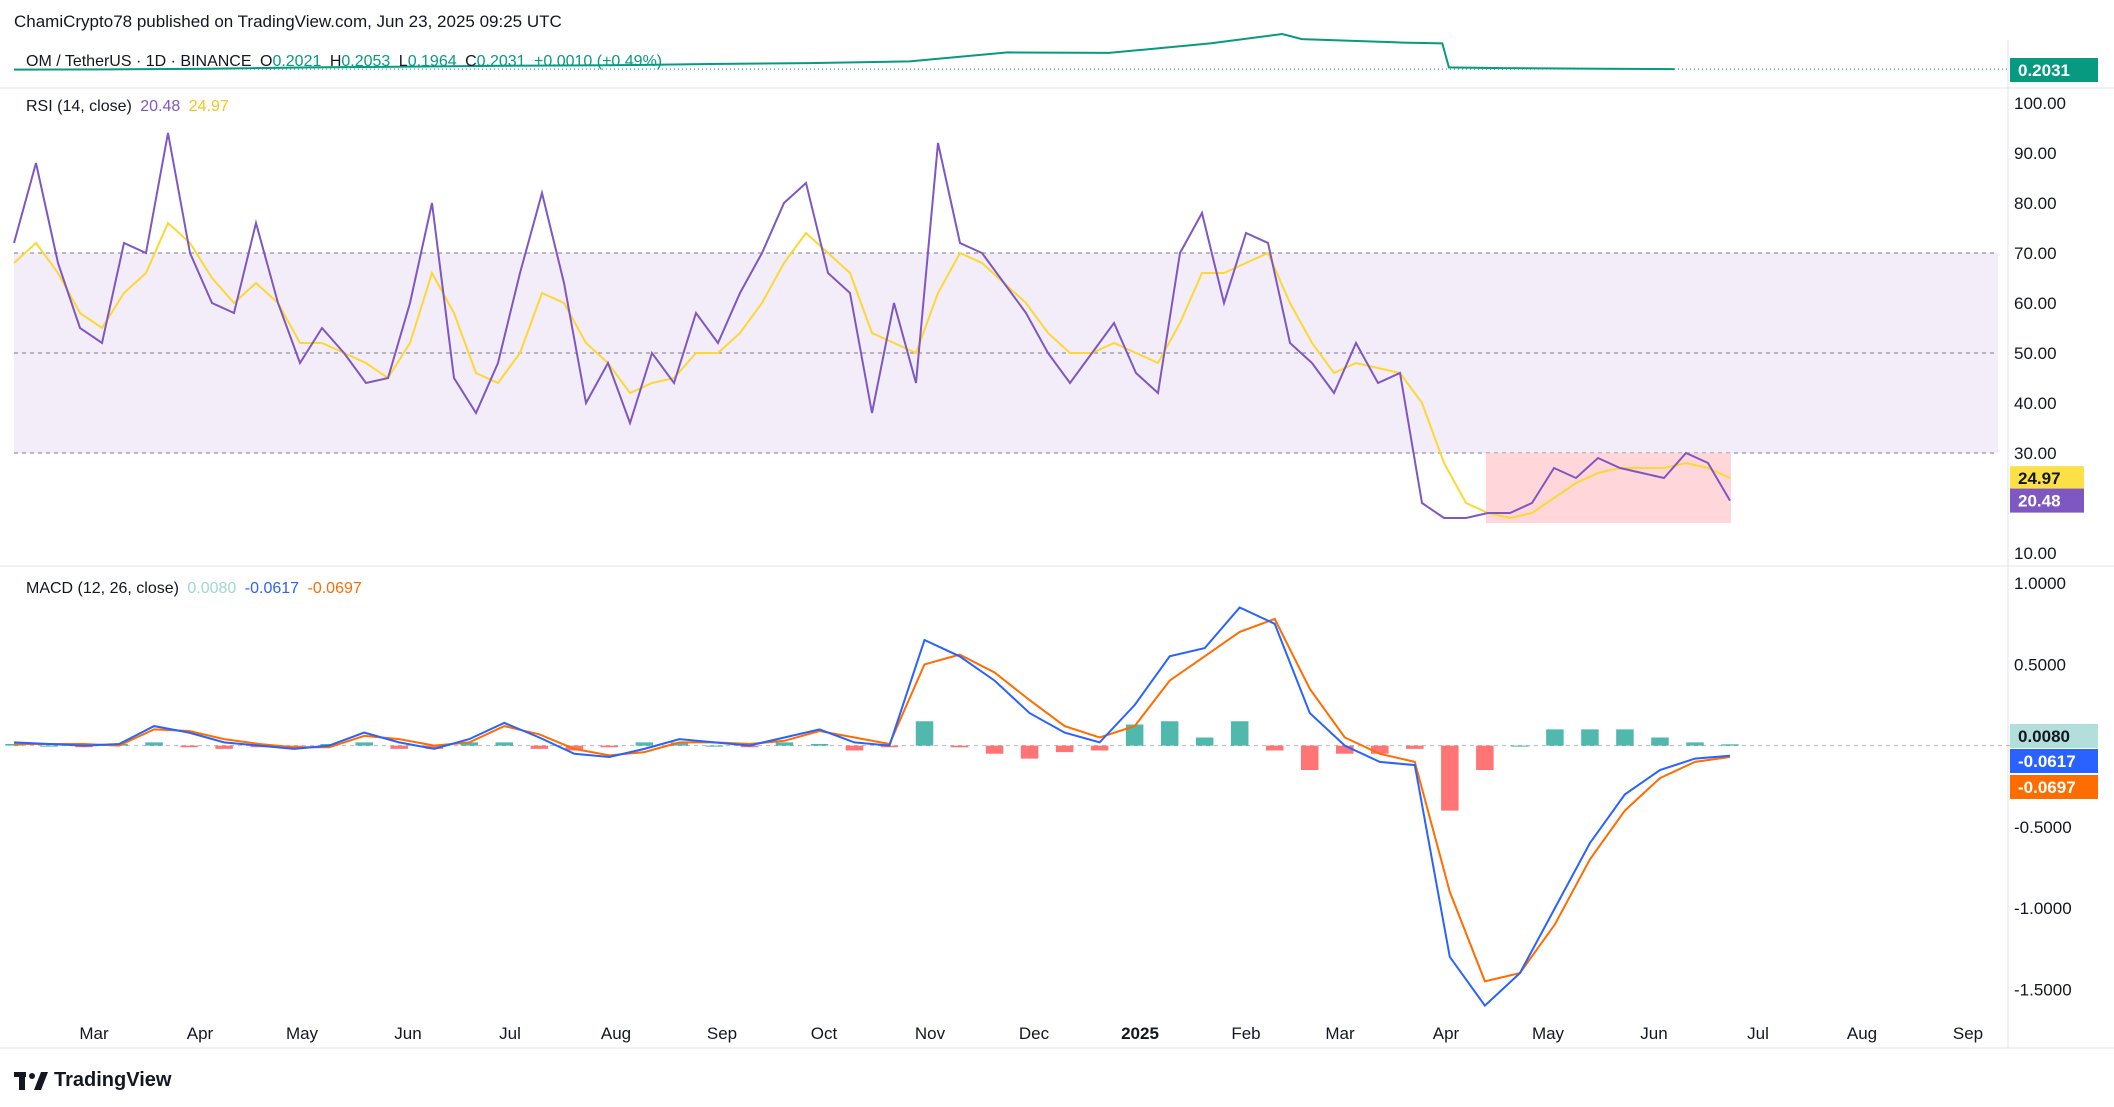  I want to click on rsi-ma-badge-label: 24.97, so click(2039, 478).